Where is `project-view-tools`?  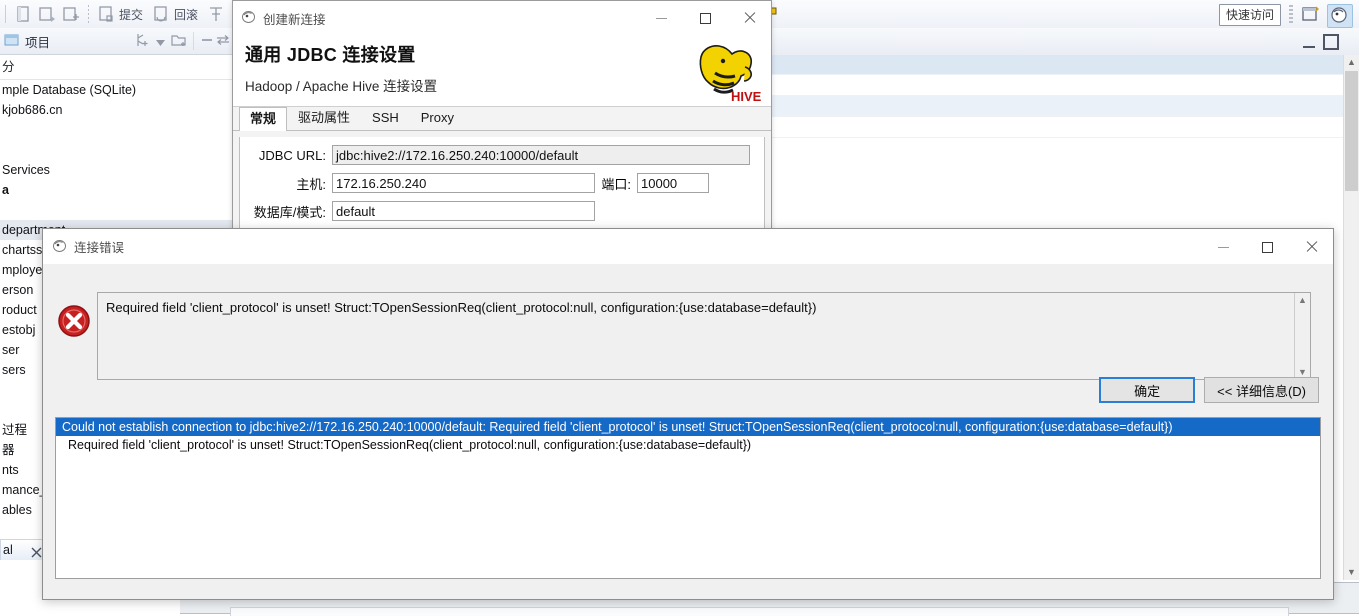 project-view-tools is located at coordinates (184, 41).